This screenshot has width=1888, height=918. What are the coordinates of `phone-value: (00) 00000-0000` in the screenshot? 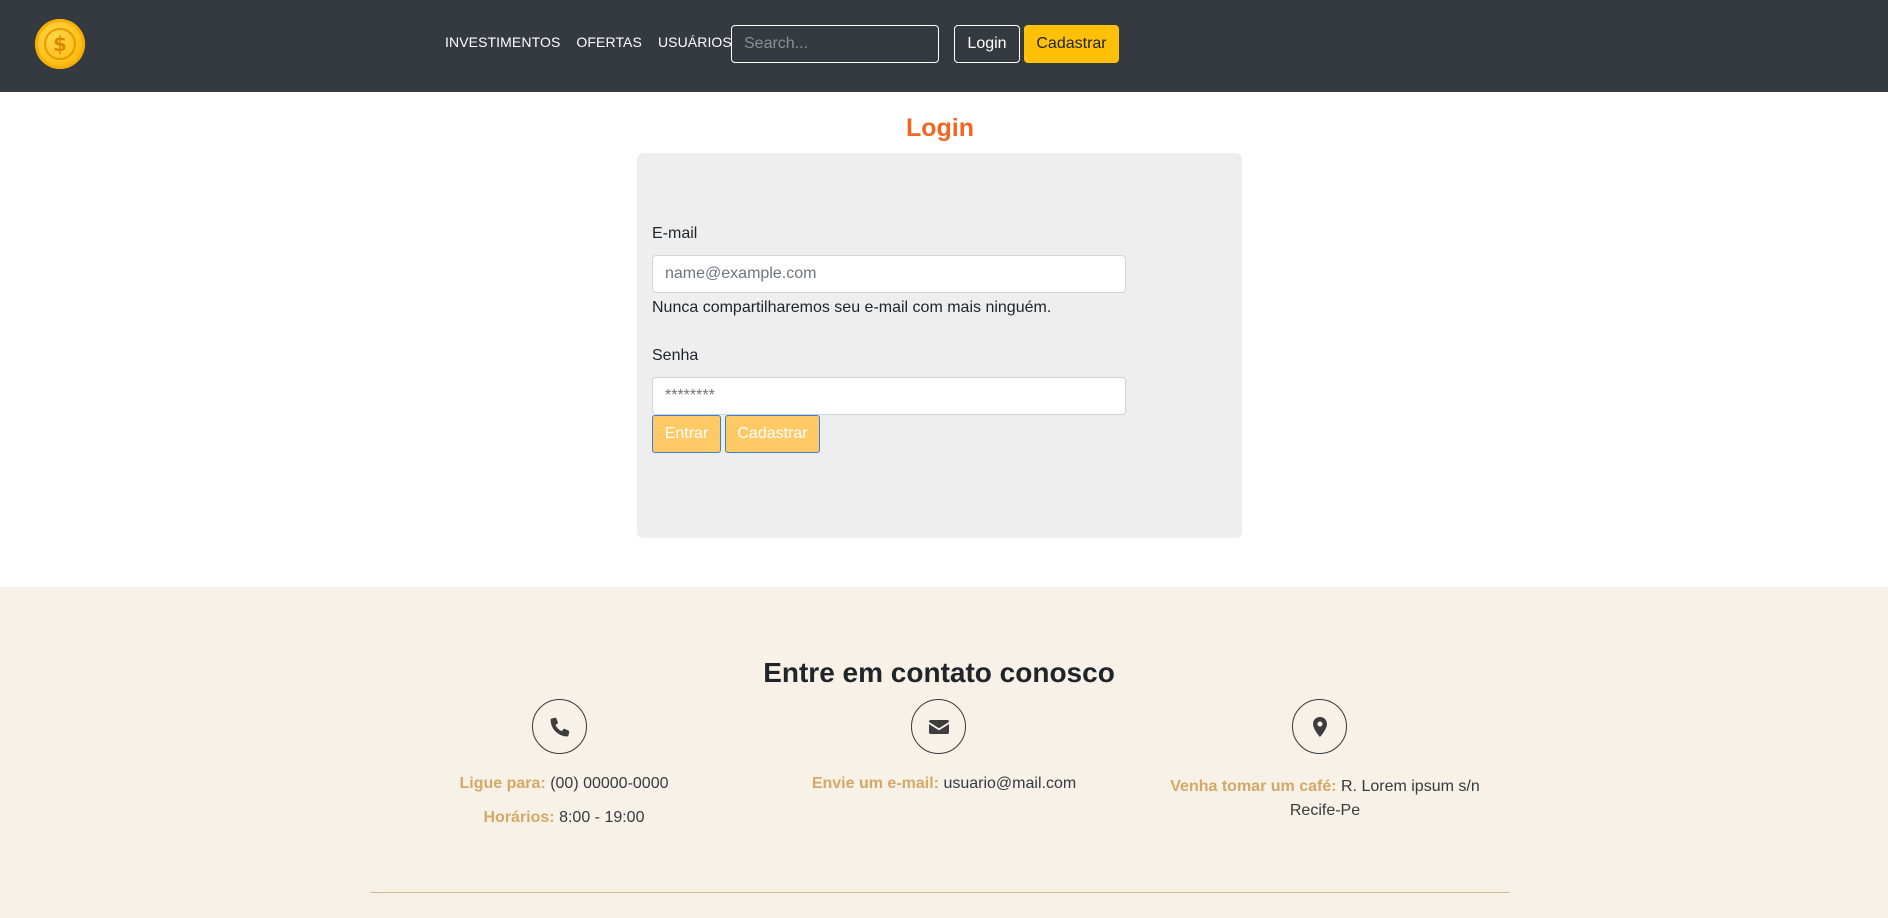 It's located at (609, 783).